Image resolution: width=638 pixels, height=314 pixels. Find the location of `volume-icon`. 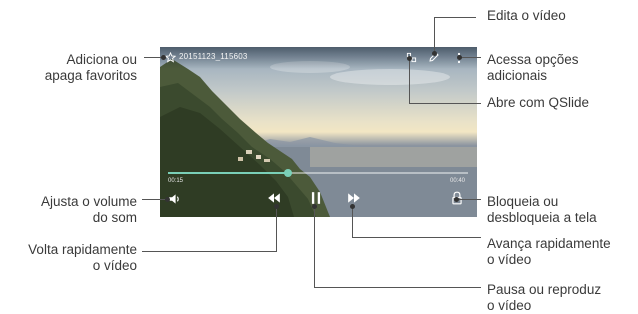

volume-icon is located at coordinates (175, 199).